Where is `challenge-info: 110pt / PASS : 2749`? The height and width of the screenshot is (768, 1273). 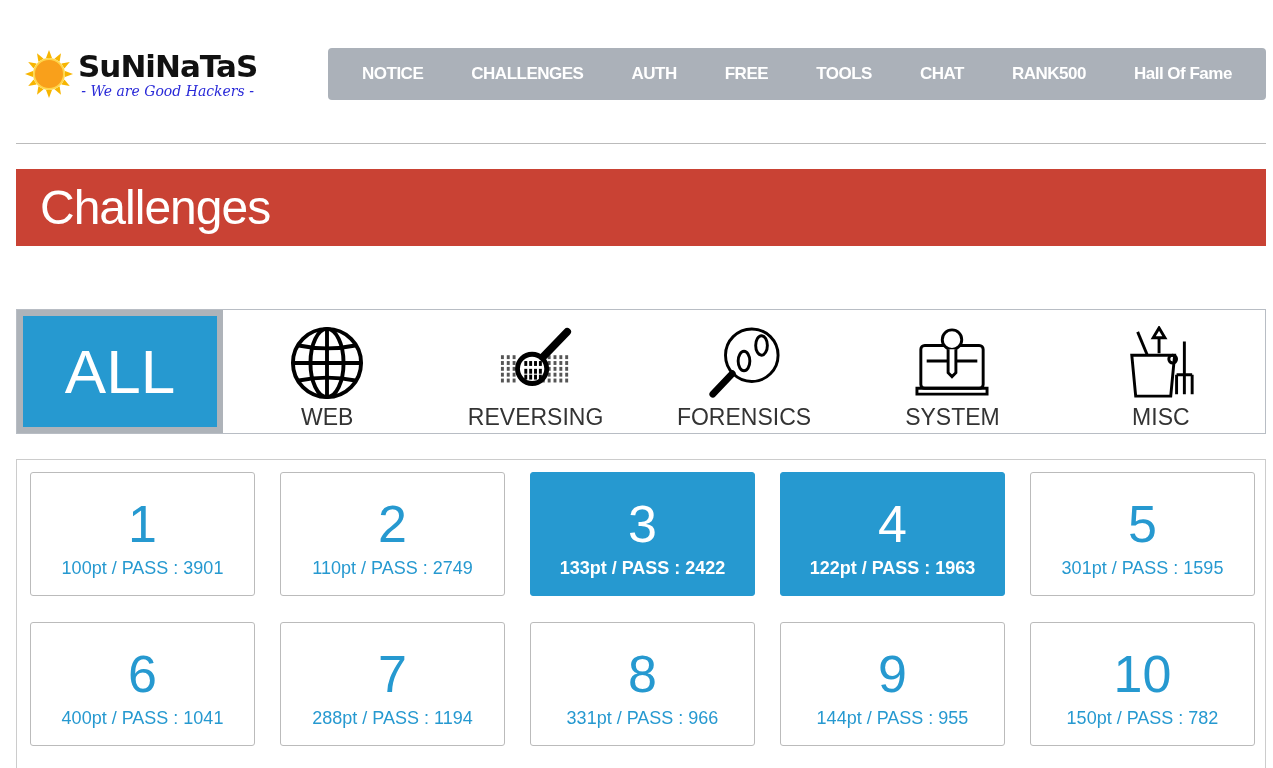
challenge-info: 110pt / PASS : 2749 is located at coordinates (392, 568).